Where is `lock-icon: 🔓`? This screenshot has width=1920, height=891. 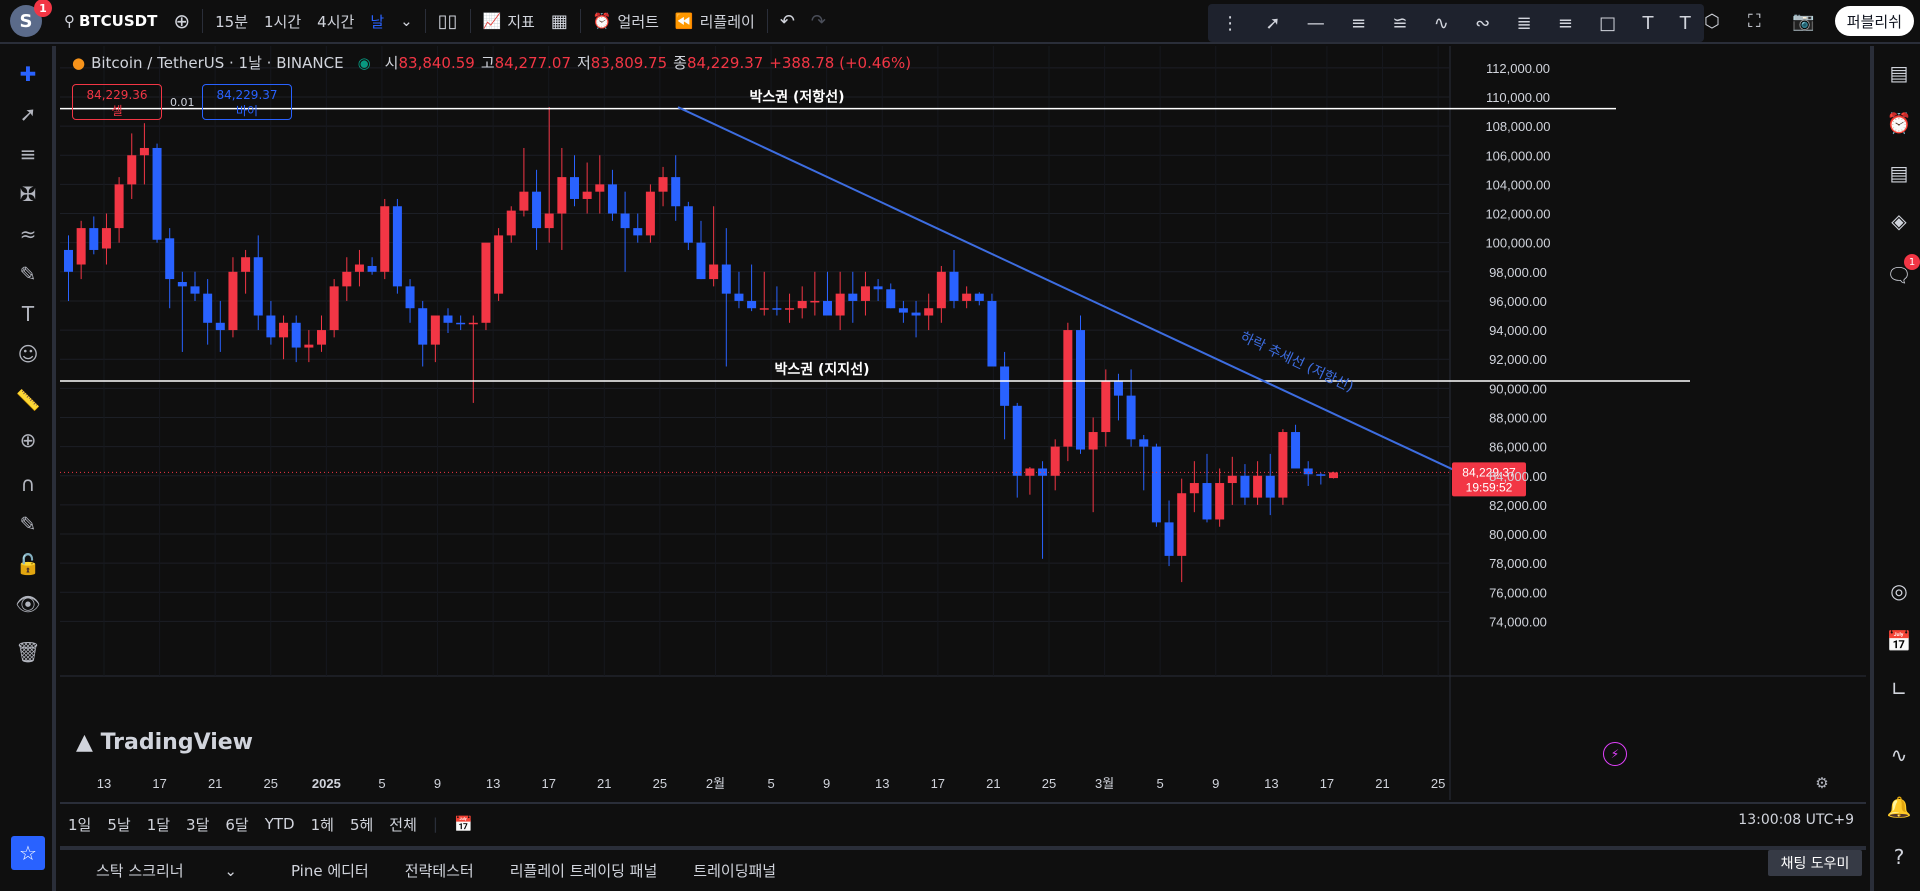 lock-icon: 🔓 is located at coordinates (28, 564).